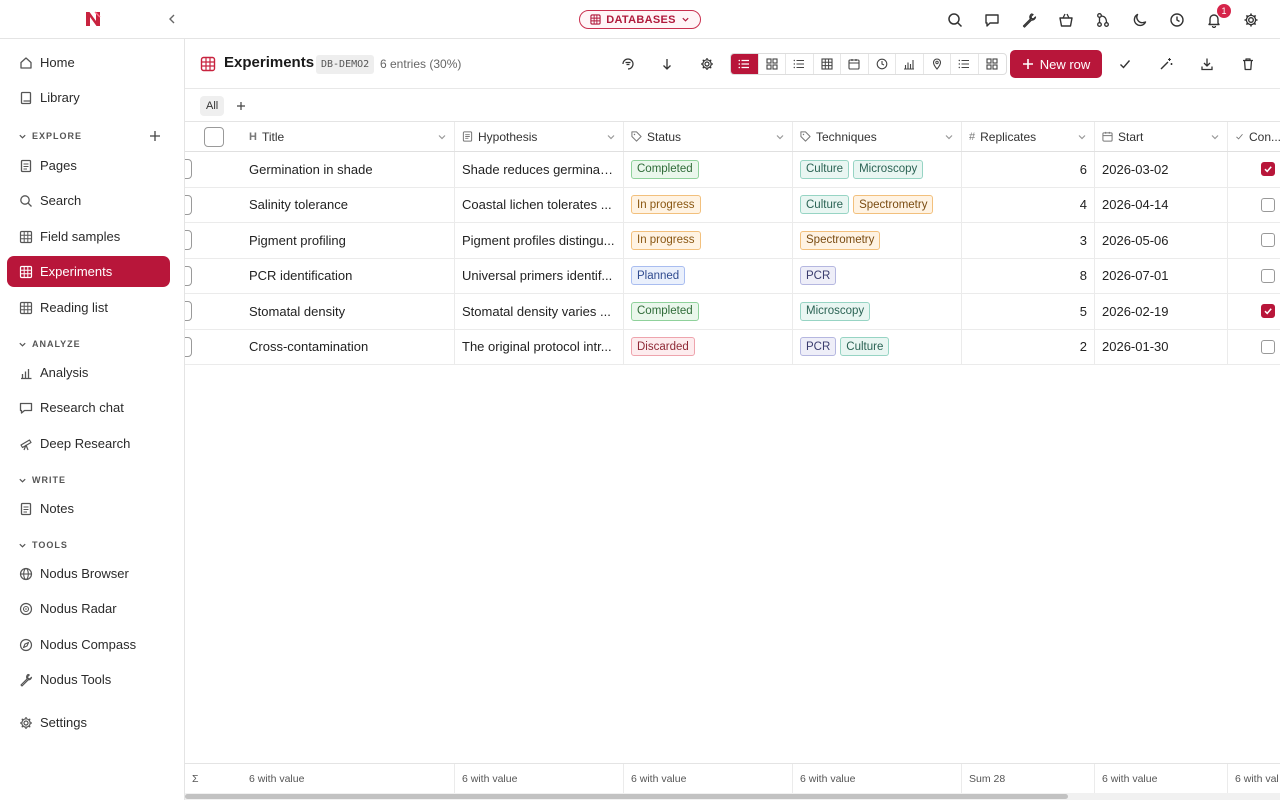  I want to click on column-header-status: Status, so click(708, 136).